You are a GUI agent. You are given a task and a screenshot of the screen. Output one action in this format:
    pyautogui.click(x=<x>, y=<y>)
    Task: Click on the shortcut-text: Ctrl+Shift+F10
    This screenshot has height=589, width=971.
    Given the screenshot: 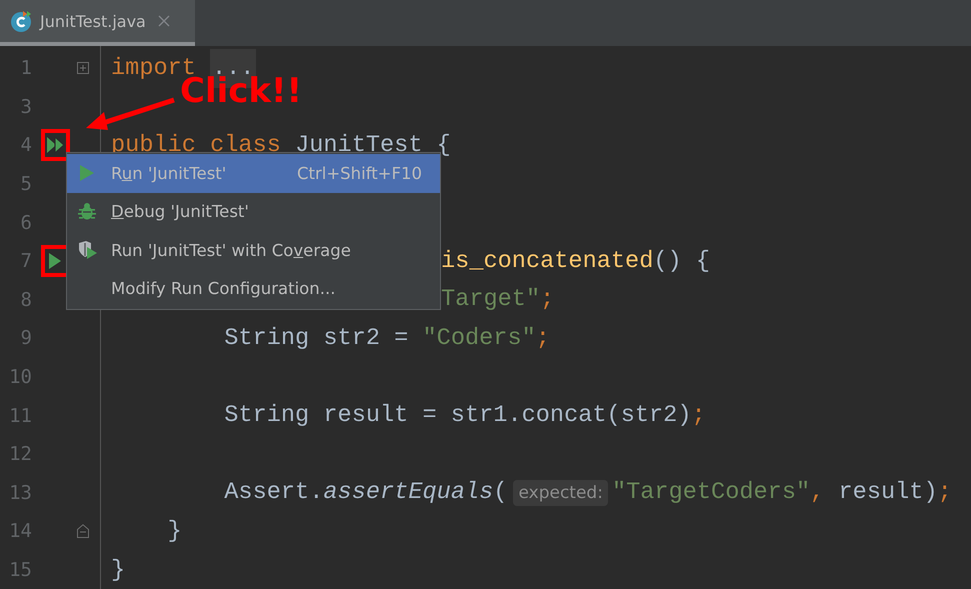 What is the action you would take?
    pyautogui.click(x=359, y=173)
    